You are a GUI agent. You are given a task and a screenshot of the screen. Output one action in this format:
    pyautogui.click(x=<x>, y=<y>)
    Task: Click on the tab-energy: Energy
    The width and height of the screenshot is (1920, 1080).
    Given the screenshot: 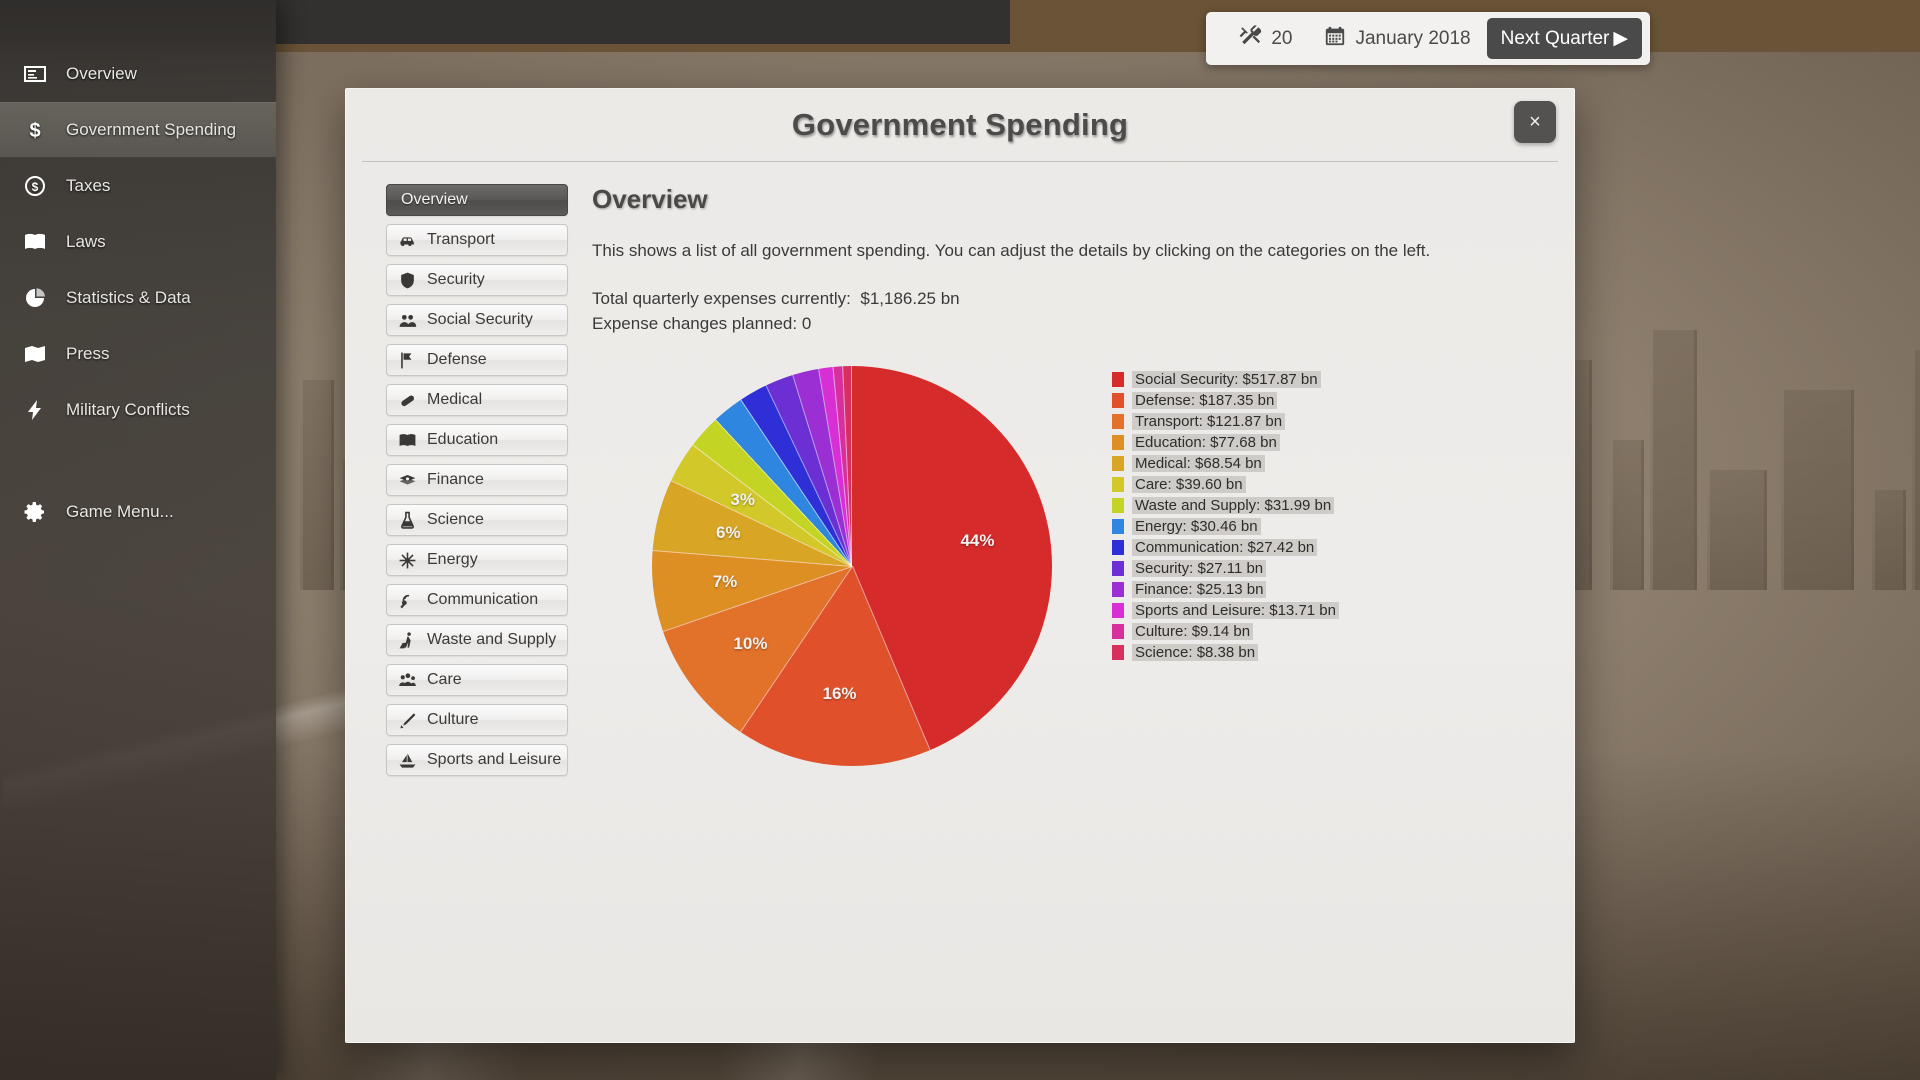 What is the action you would take?
    pyautogui.click(x=477, y=560)
    